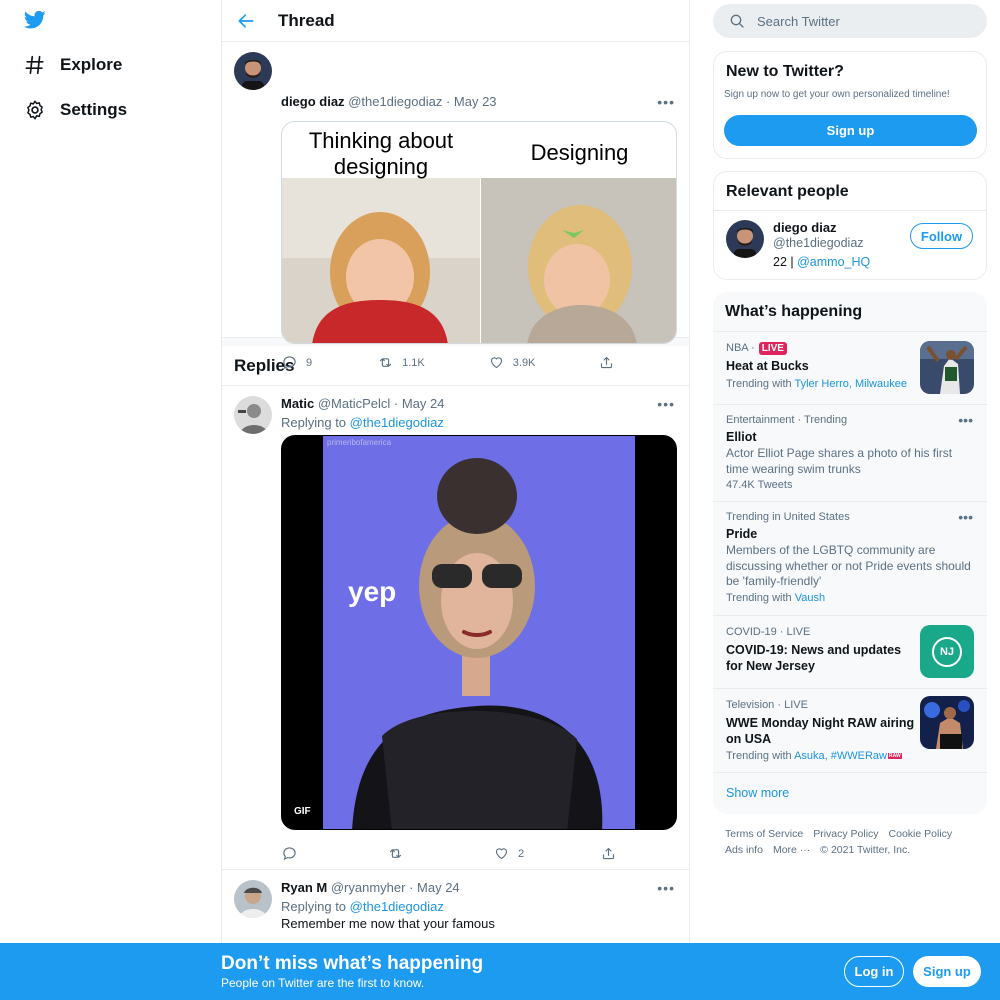 This screenshot has height=1000, width=1000. What do you see at coordinates (840, 756) in the screenshot?
I see `trending-links: Asuka, #WWERaw` at bounding box center [840, 756].